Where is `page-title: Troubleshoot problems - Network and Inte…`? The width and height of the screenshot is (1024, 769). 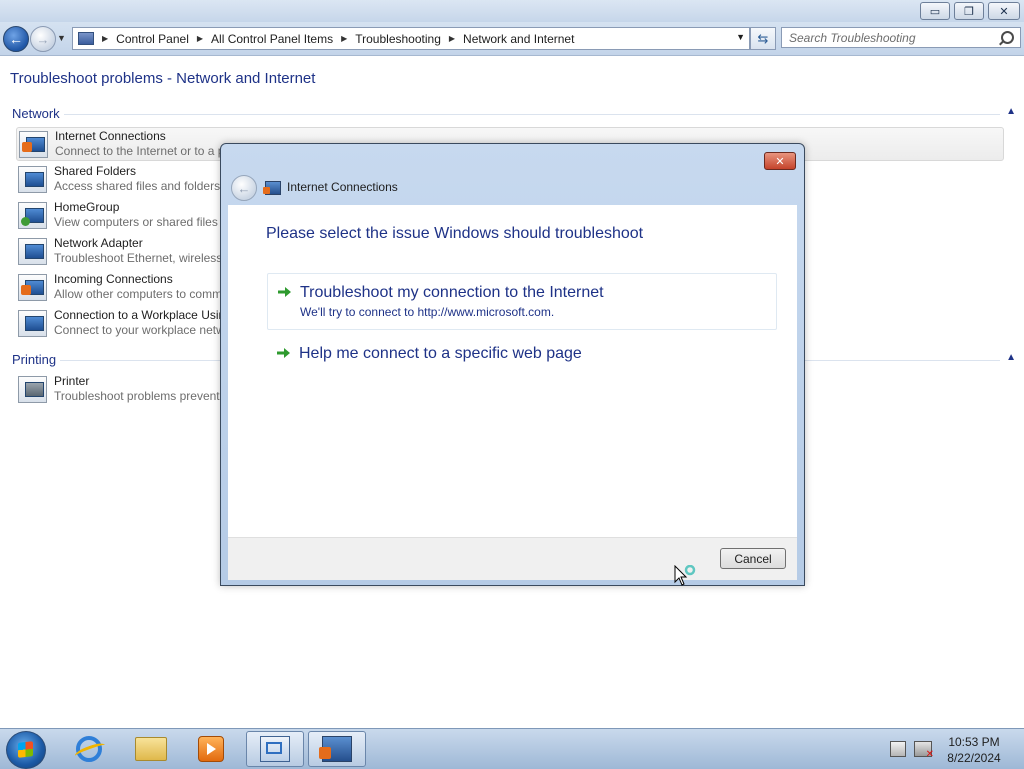 page-title: Troubleshoot problems - Network and Inte… is located at coordinates (163, 78).